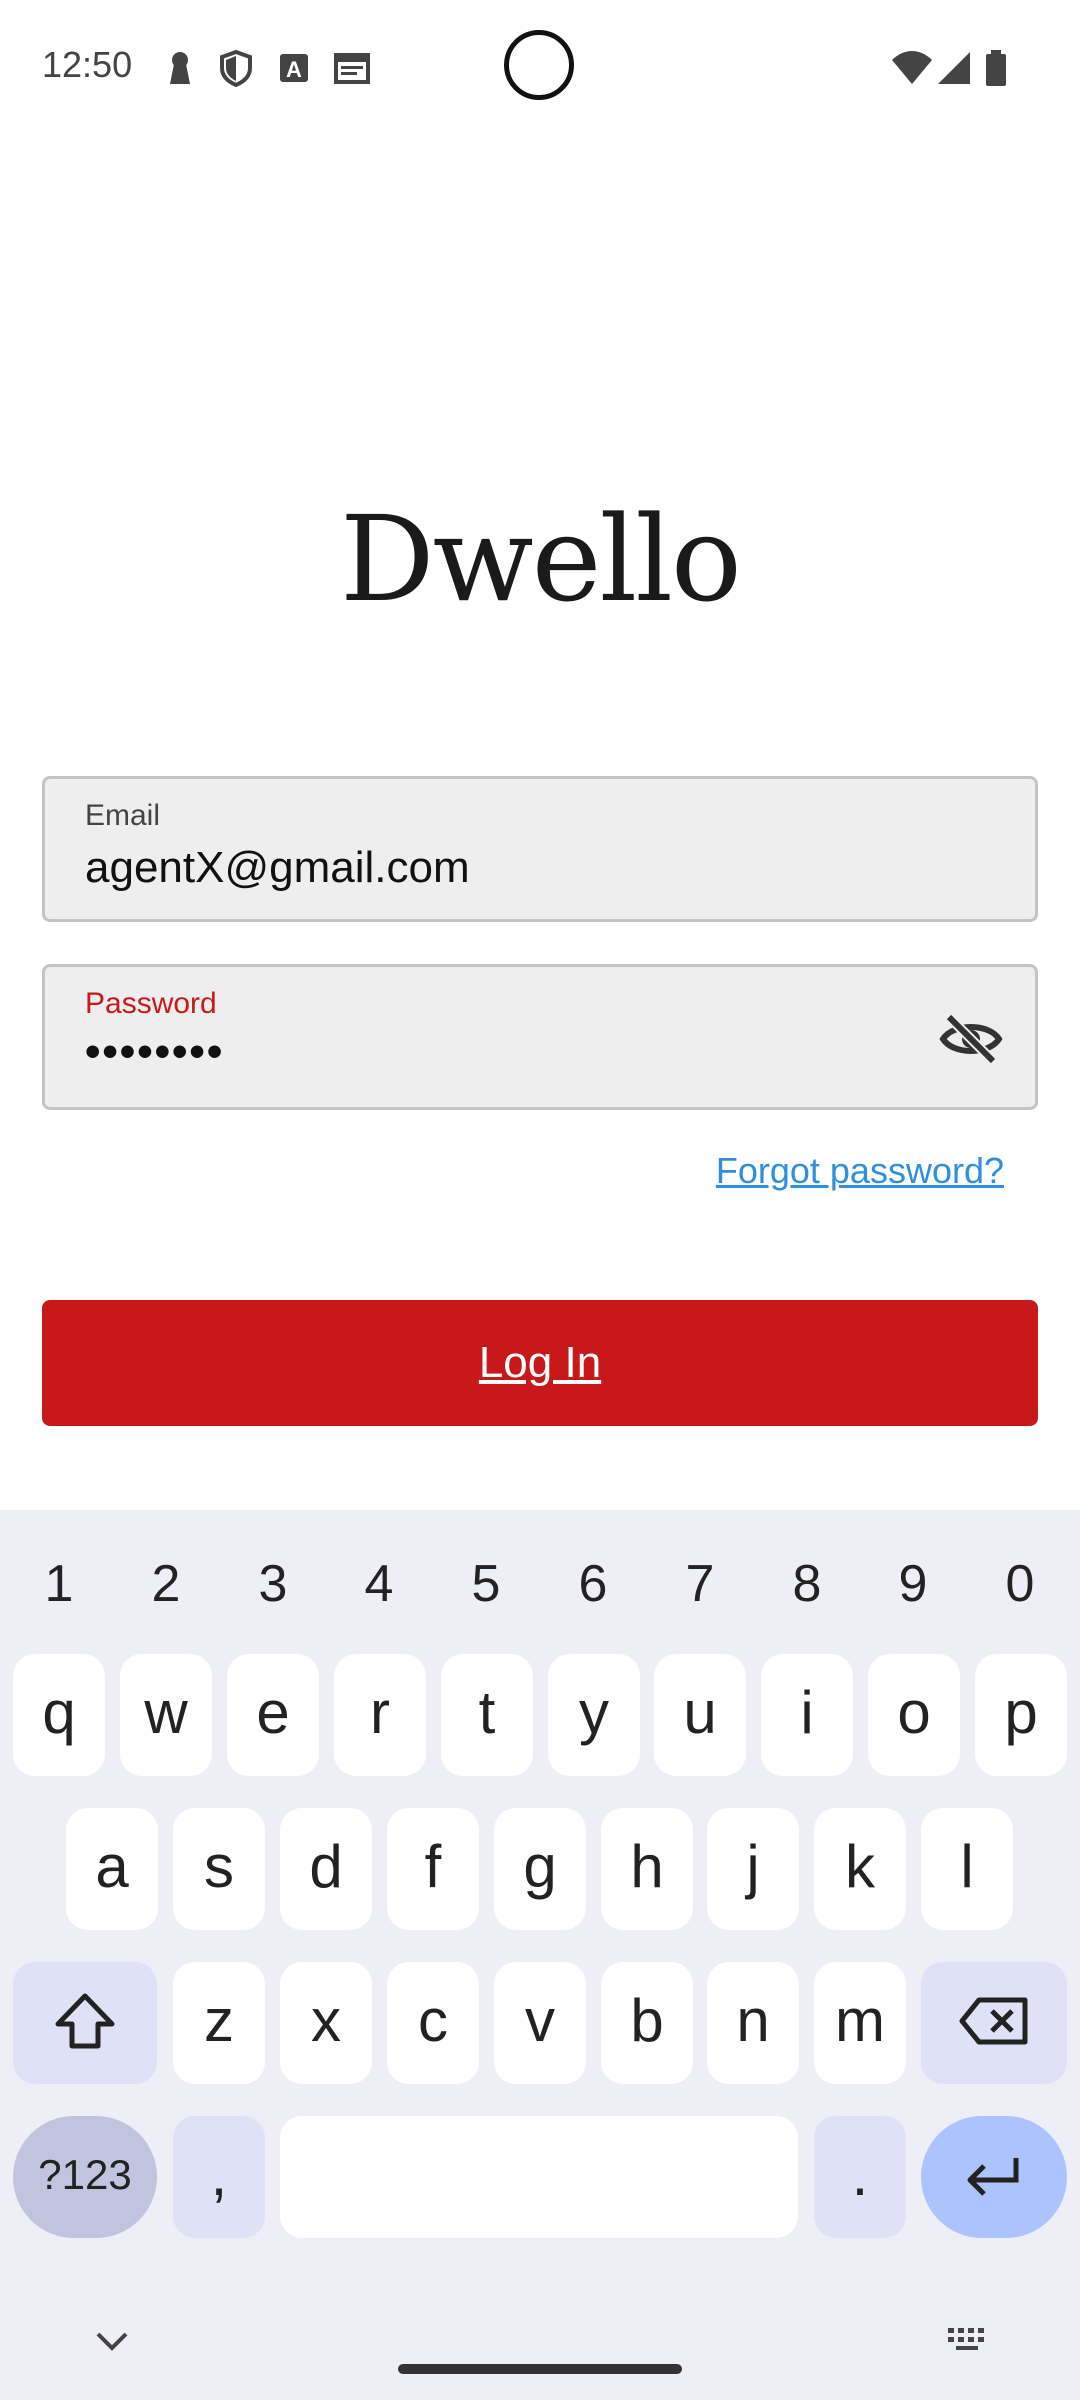  I want to click on shift-icon, so click(85, 2021).